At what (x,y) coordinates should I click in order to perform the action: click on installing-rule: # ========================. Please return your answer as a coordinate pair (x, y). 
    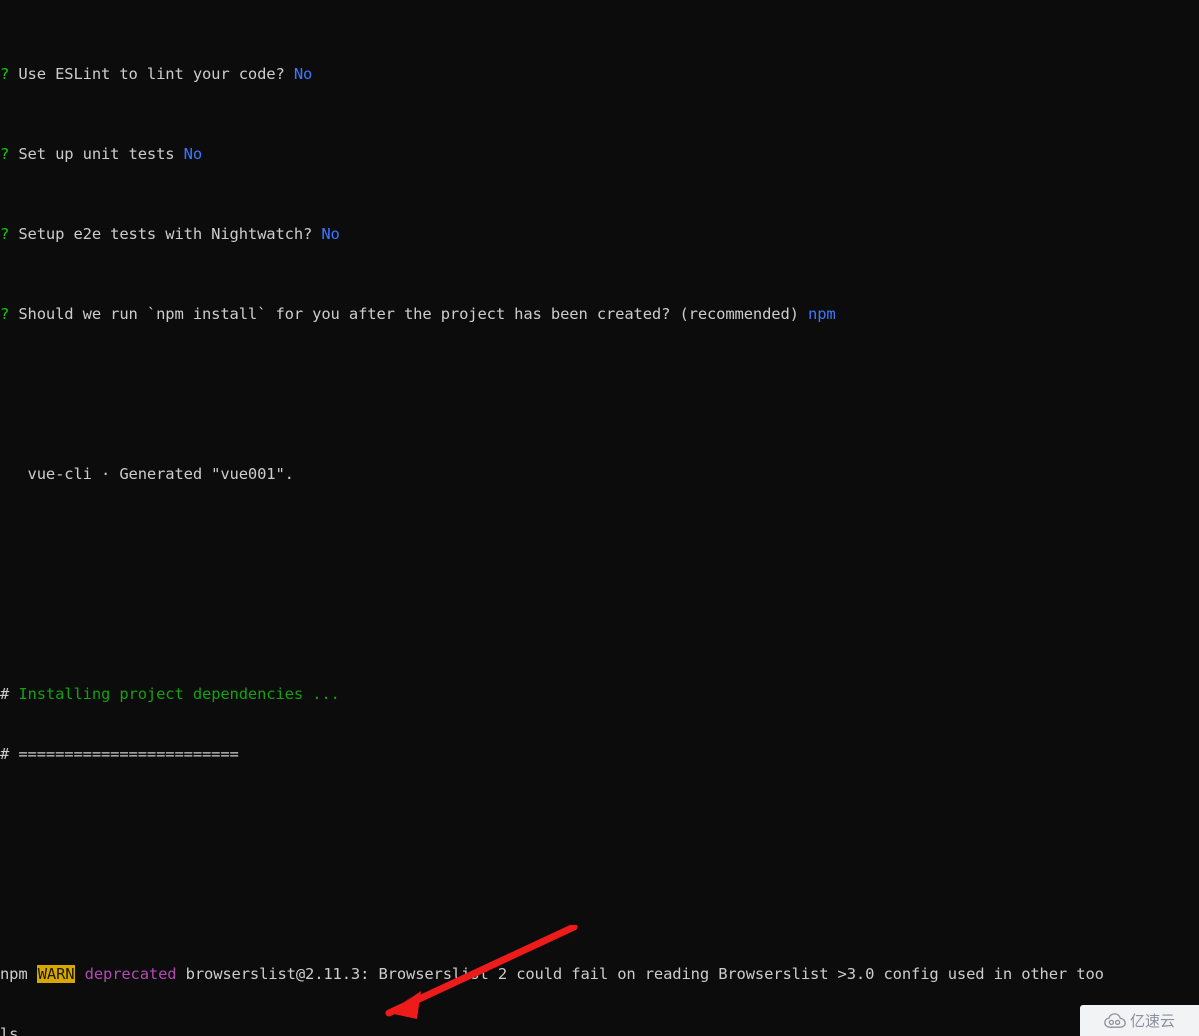
    Looking at the image, I should click on (119, 754).